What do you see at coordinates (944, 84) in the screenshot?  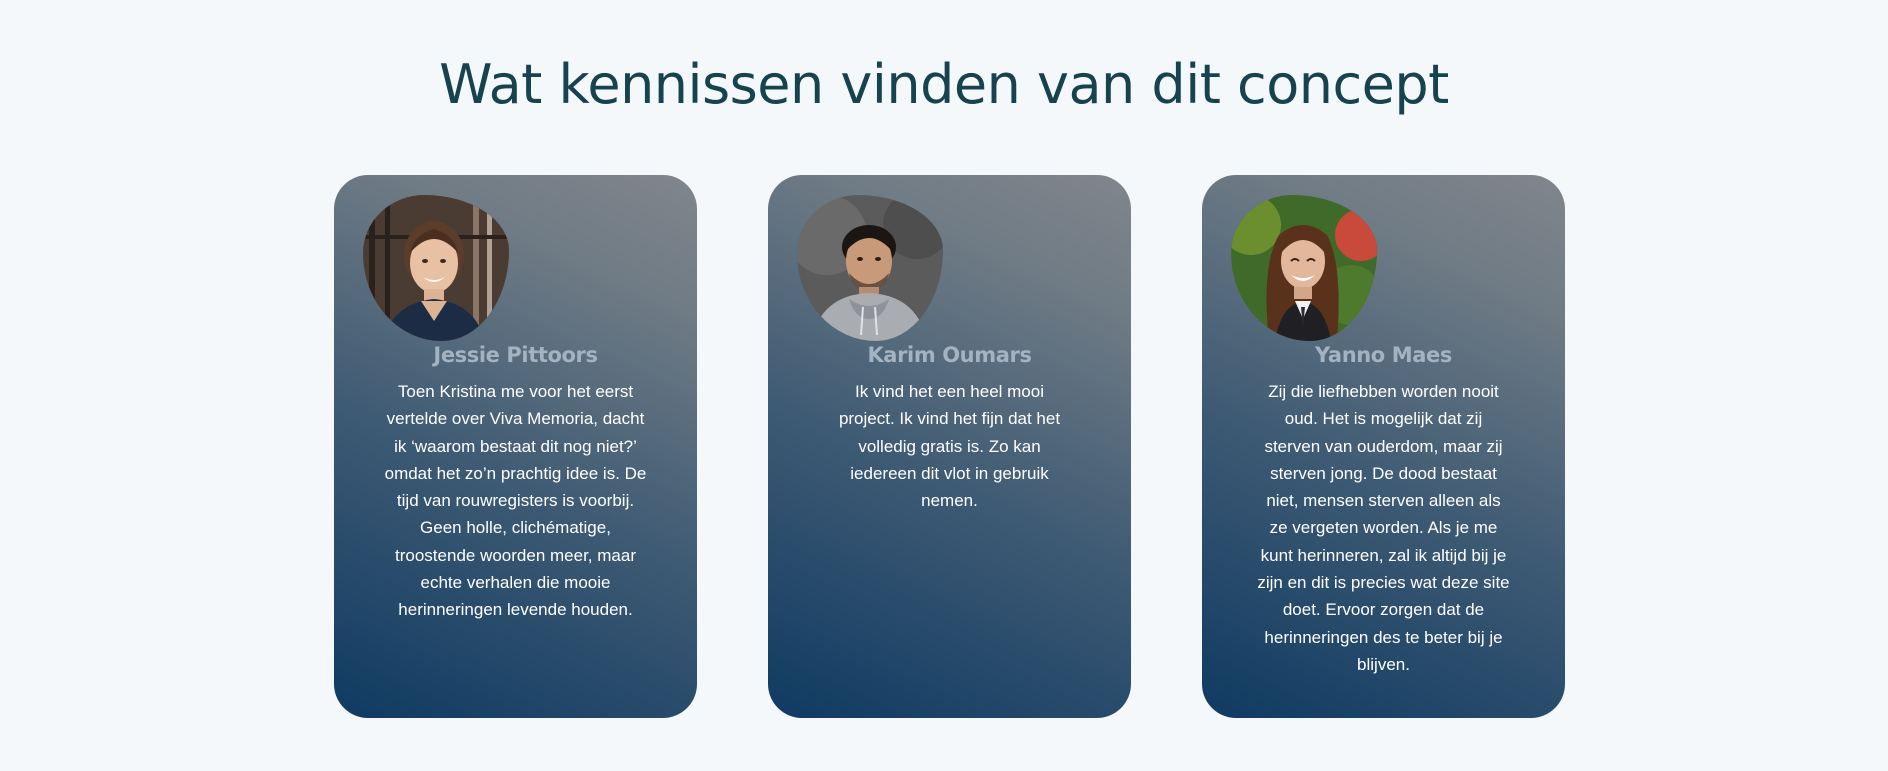 I see `section-title: Wat kennissen vinden van dit concept` at bounding box center [944, 84].